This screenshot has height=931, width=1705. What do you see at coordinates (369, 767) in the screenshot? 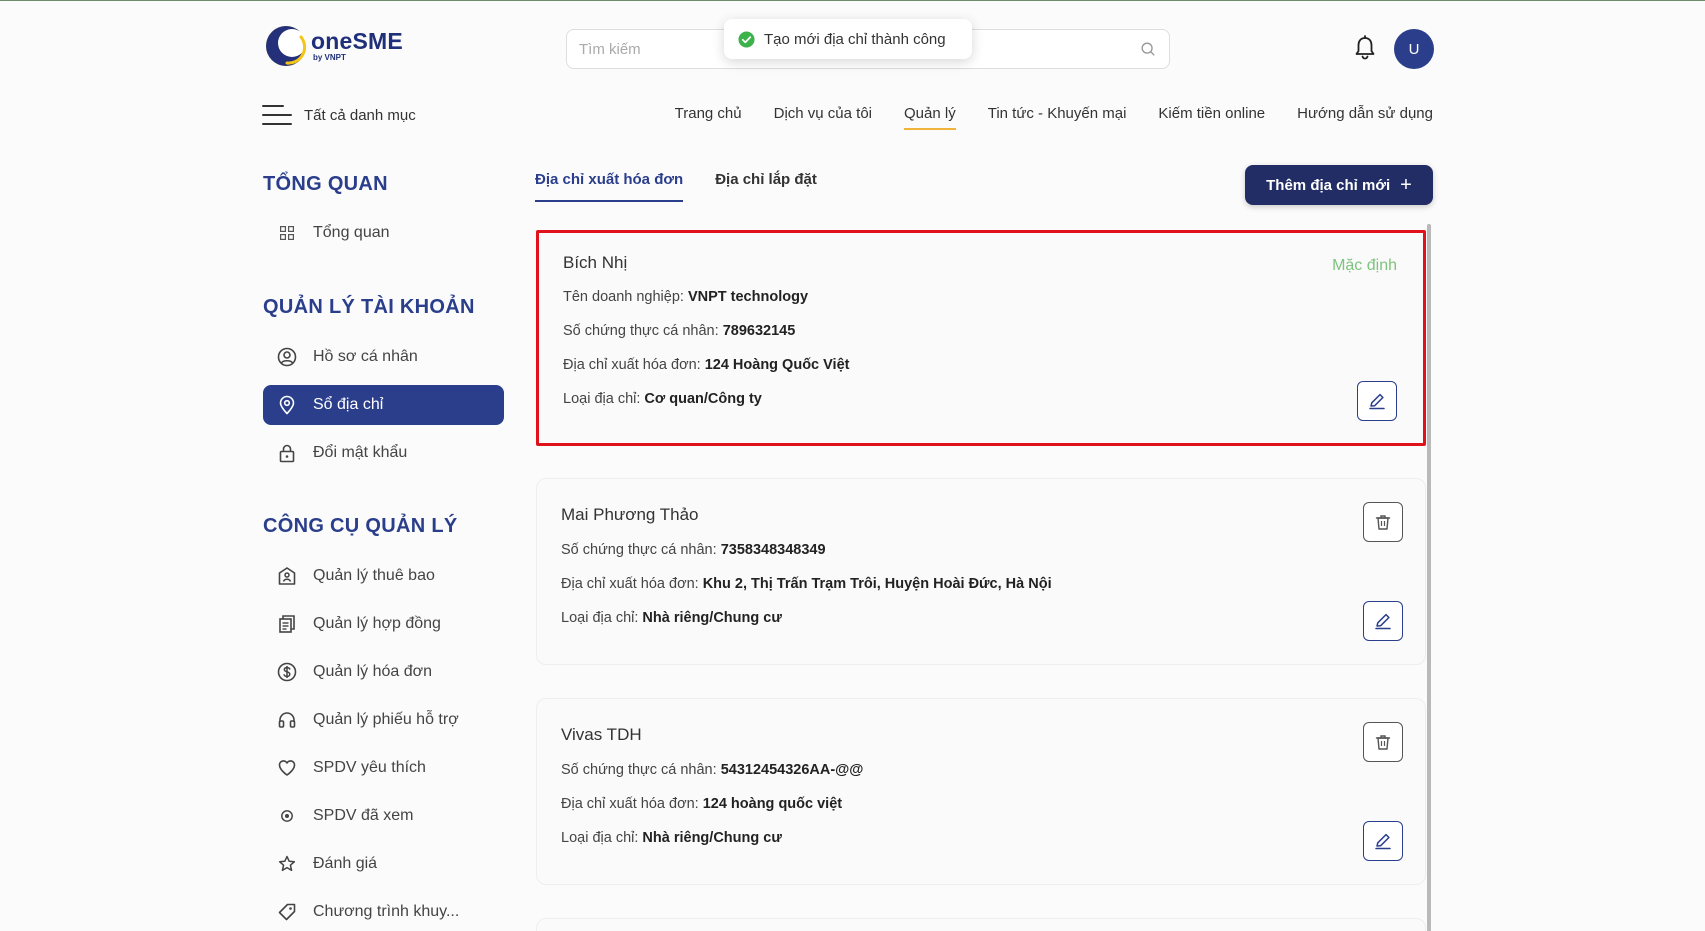
I see `sidebar-item-label: SPDV yêu thích` at bounding box center [369, 767].